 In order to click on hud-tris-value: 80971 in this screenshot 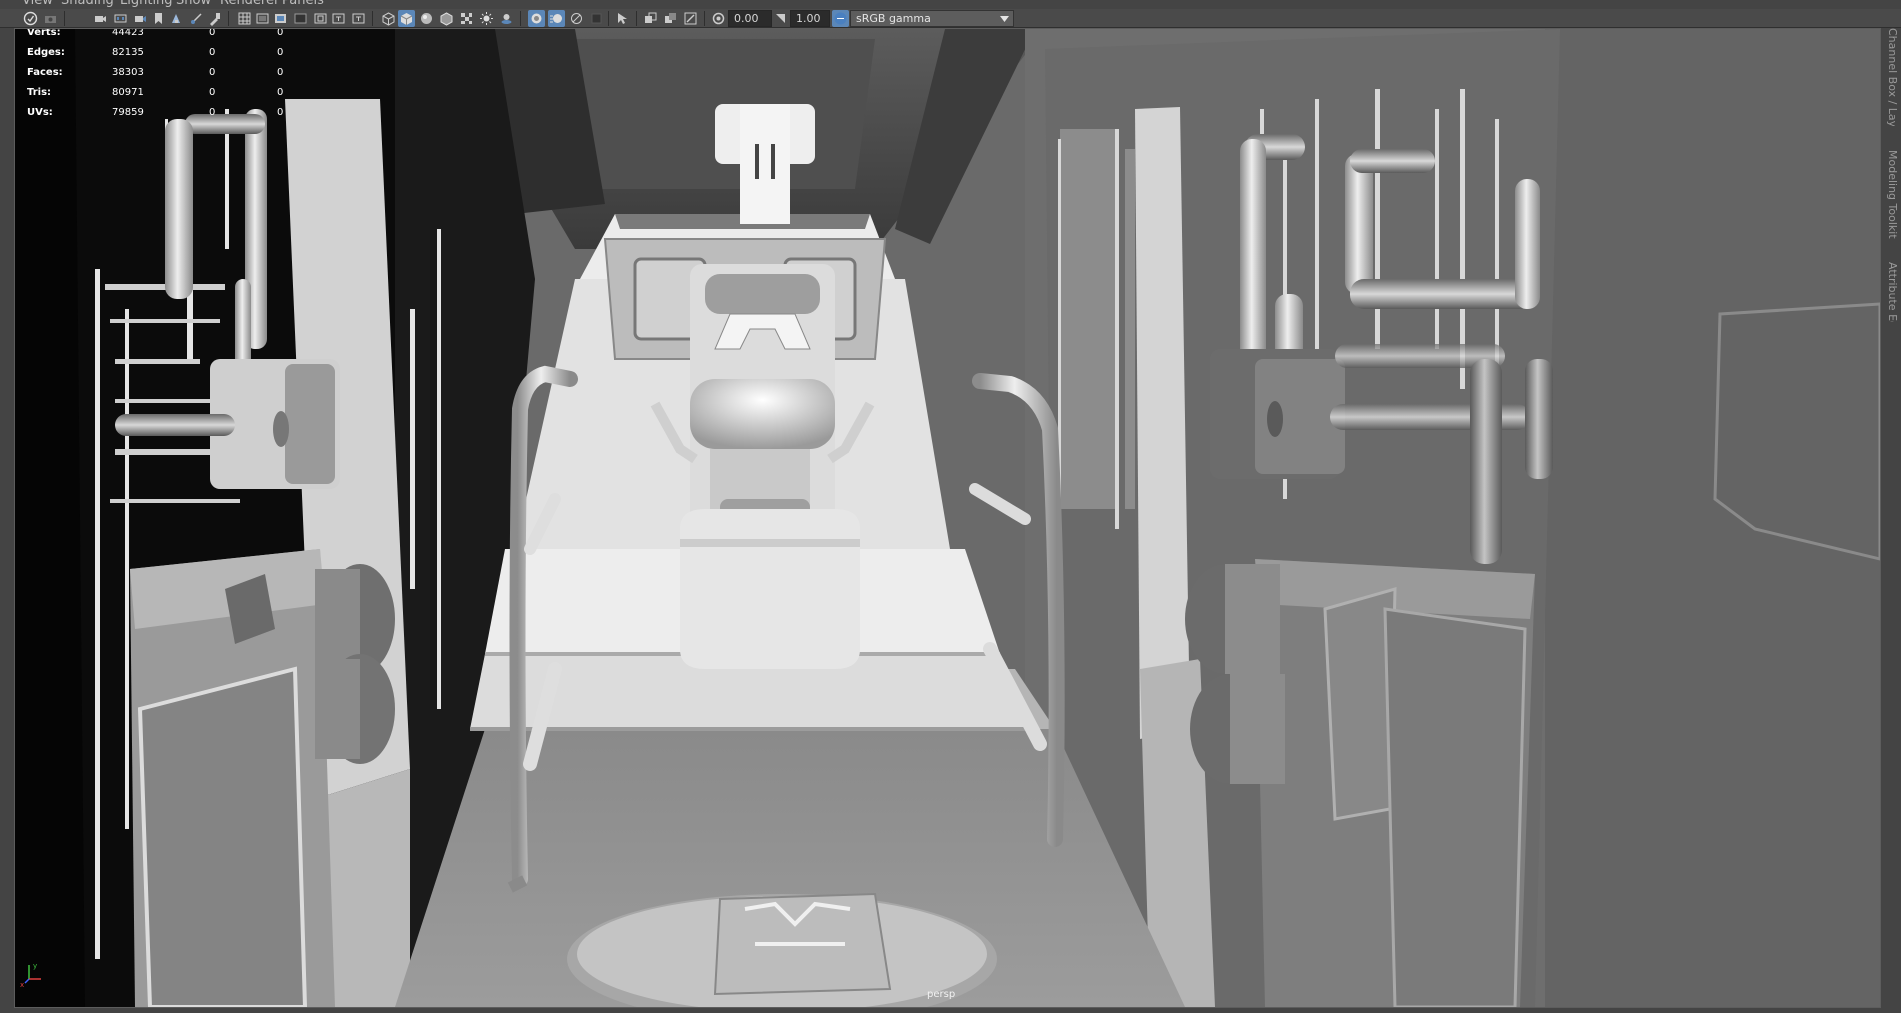, I will do `click(128, 92)`.